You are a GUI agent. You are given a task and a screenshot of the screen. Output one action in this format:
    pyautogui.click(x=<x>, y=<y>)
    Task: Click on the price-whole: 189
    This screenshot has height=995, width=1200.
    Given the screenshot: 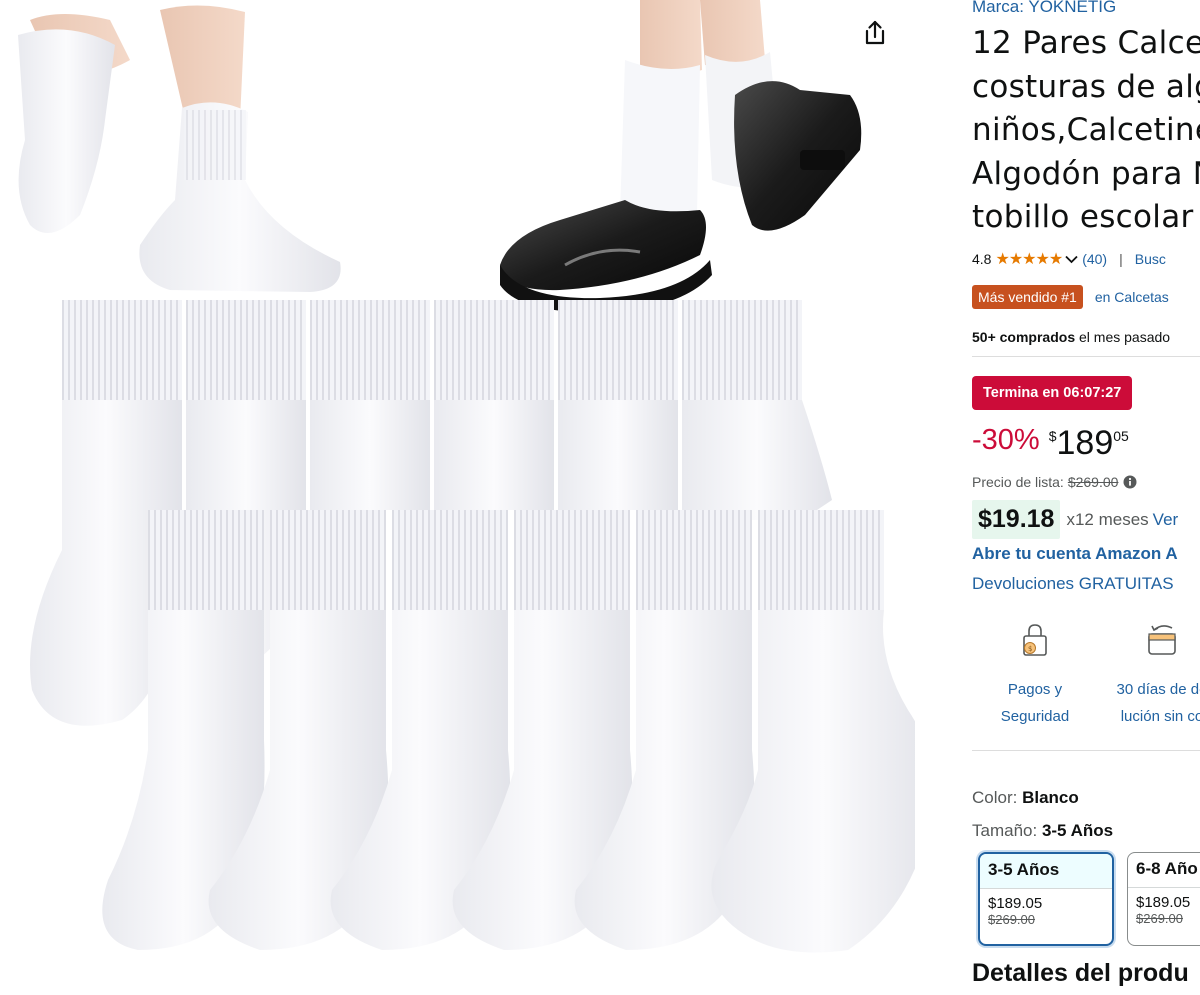 What is the action you would take?
    pyautogui.click(x=1085, y=443)
    